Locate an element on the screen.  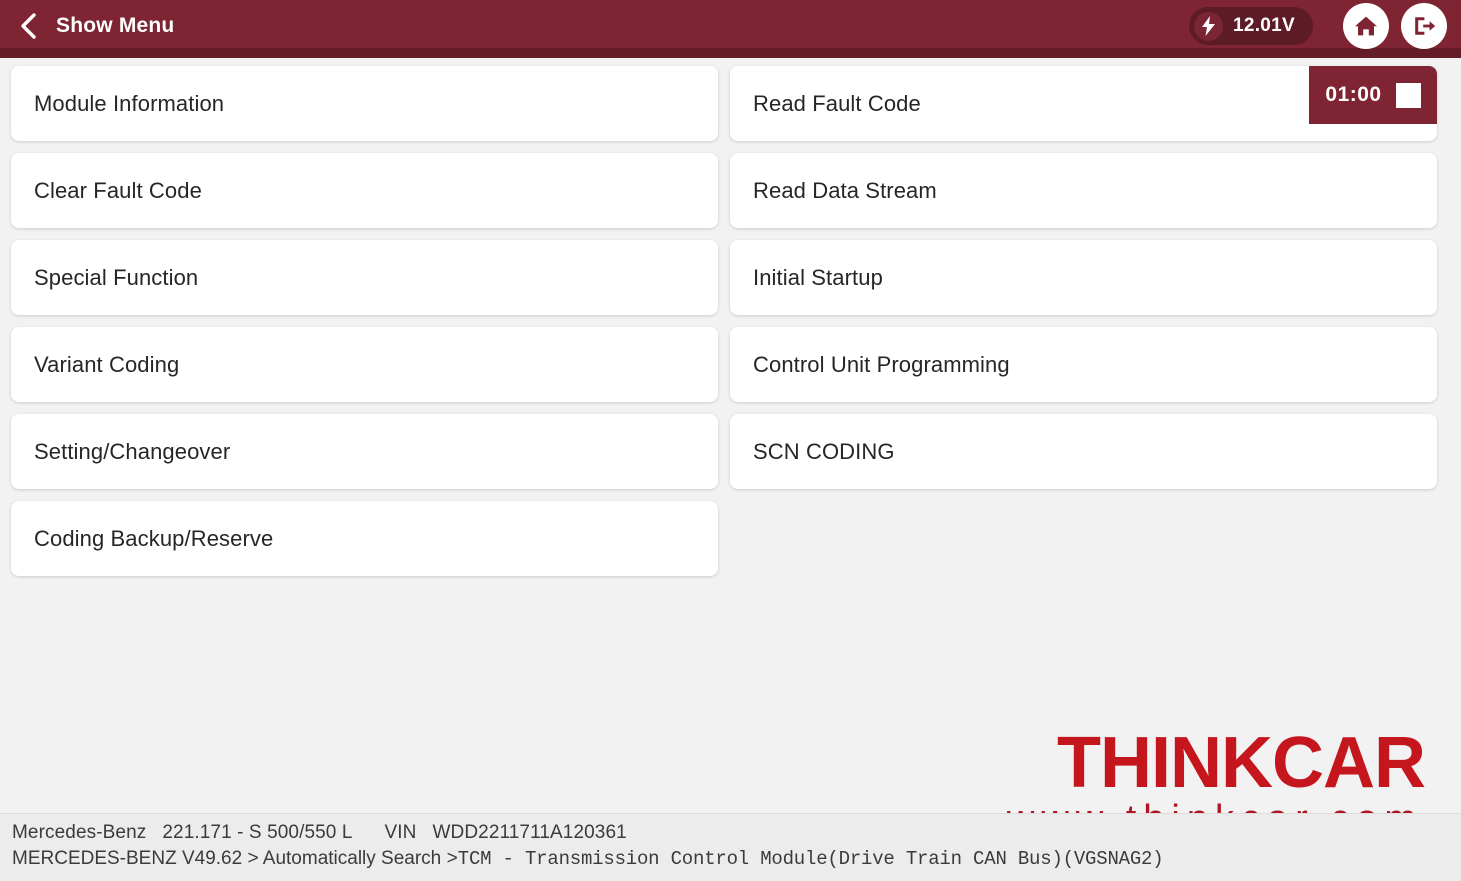
vin-label: VIN is located at coordinates (400, 832).